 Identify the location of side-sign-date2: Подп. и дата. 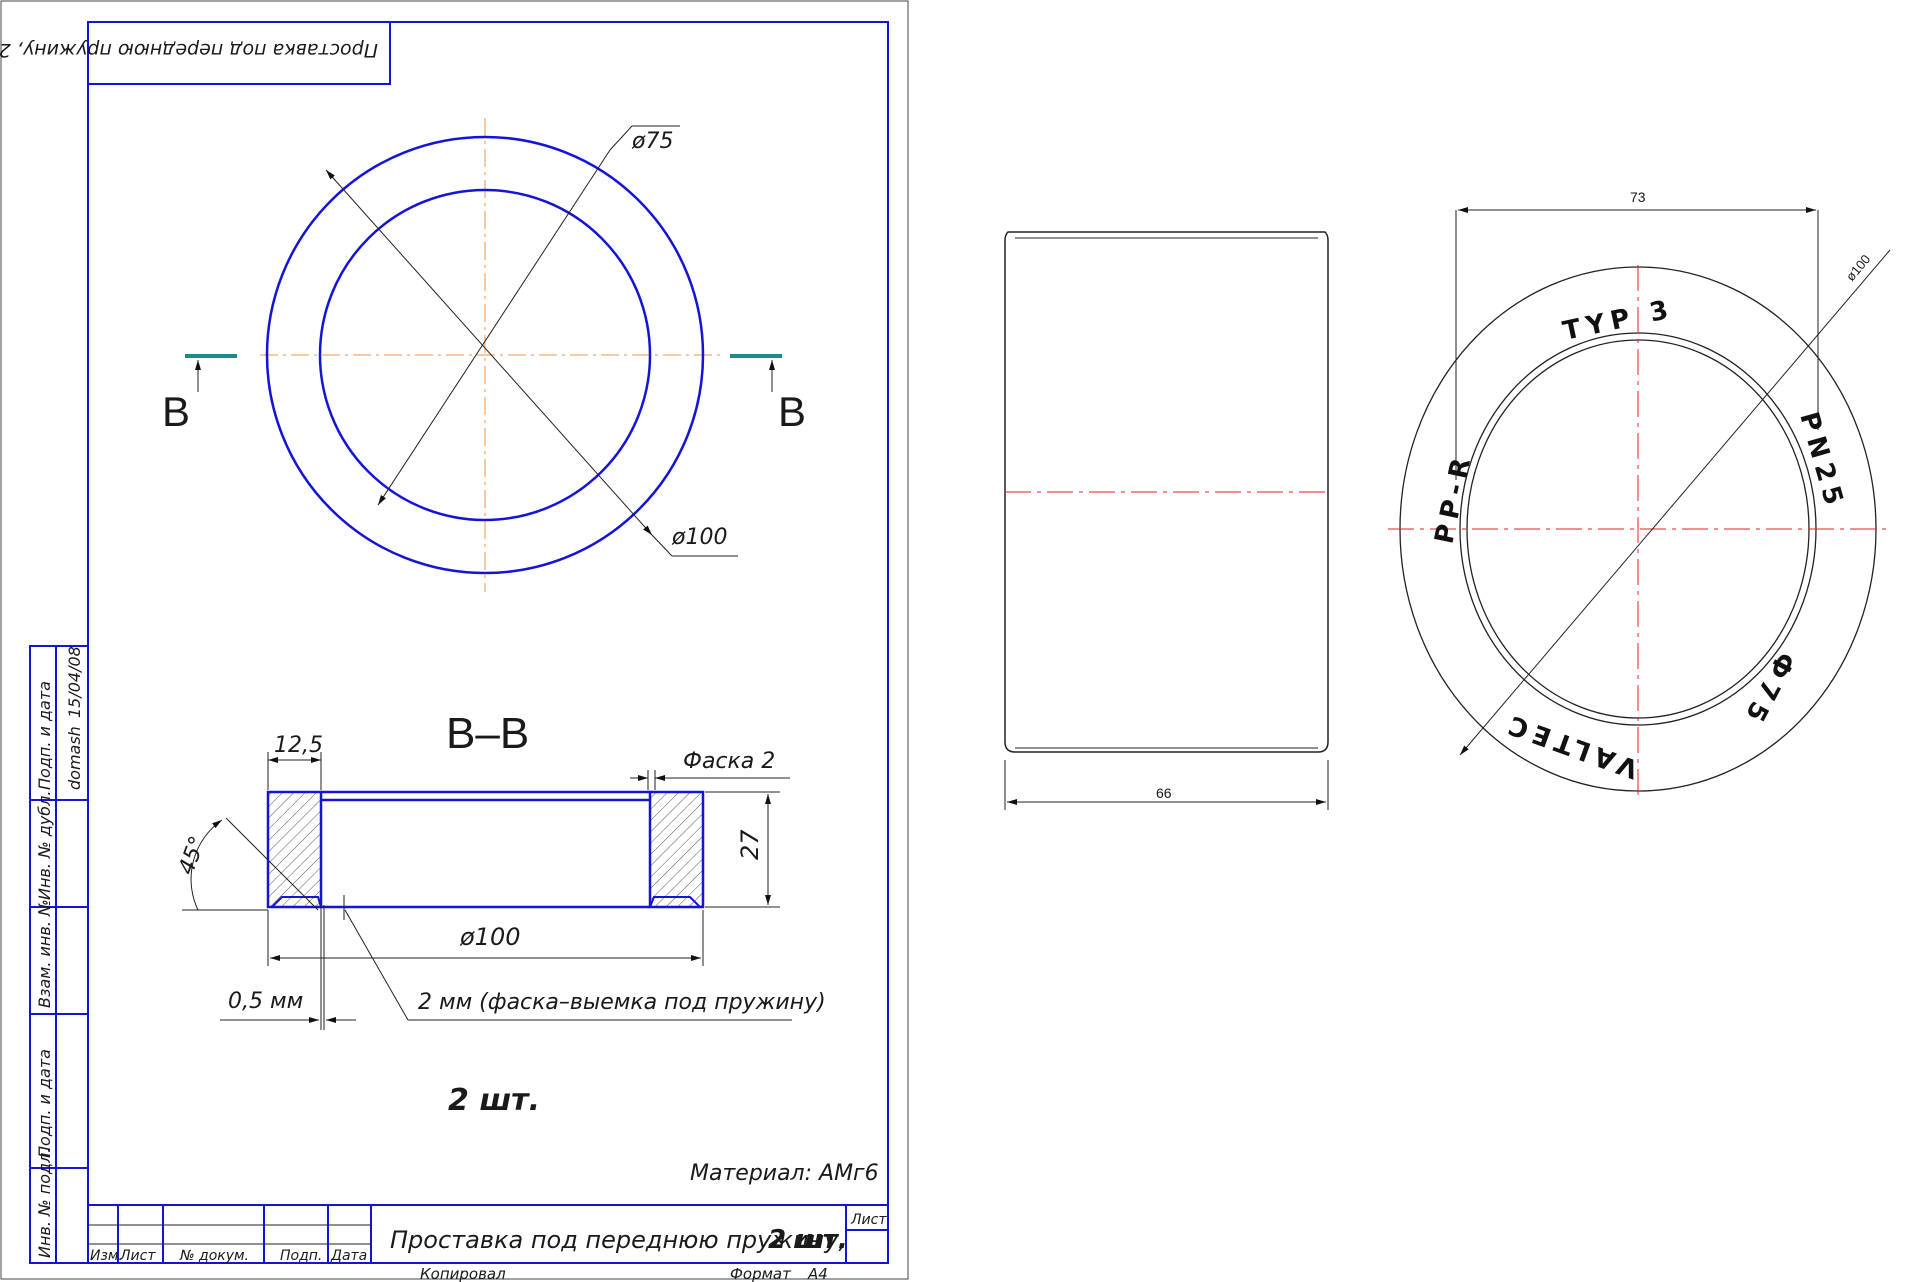
(44, 1103).